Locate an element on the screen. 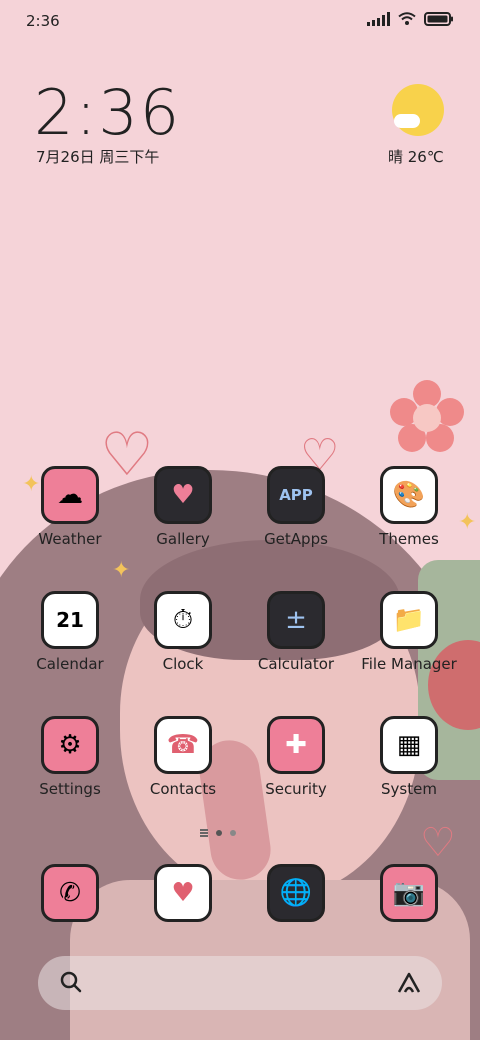  shield-icon: ✚ is located at coordinates (296, 745).